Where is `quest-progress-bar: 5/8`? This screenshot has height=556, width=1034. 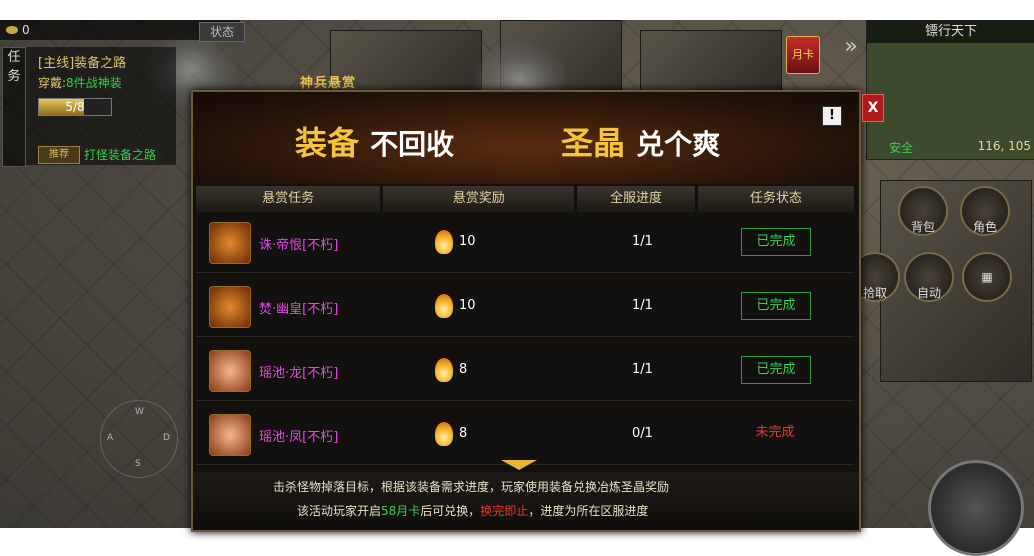 quest-progress-bar: 5/8 is located at coordinates (75, 107).